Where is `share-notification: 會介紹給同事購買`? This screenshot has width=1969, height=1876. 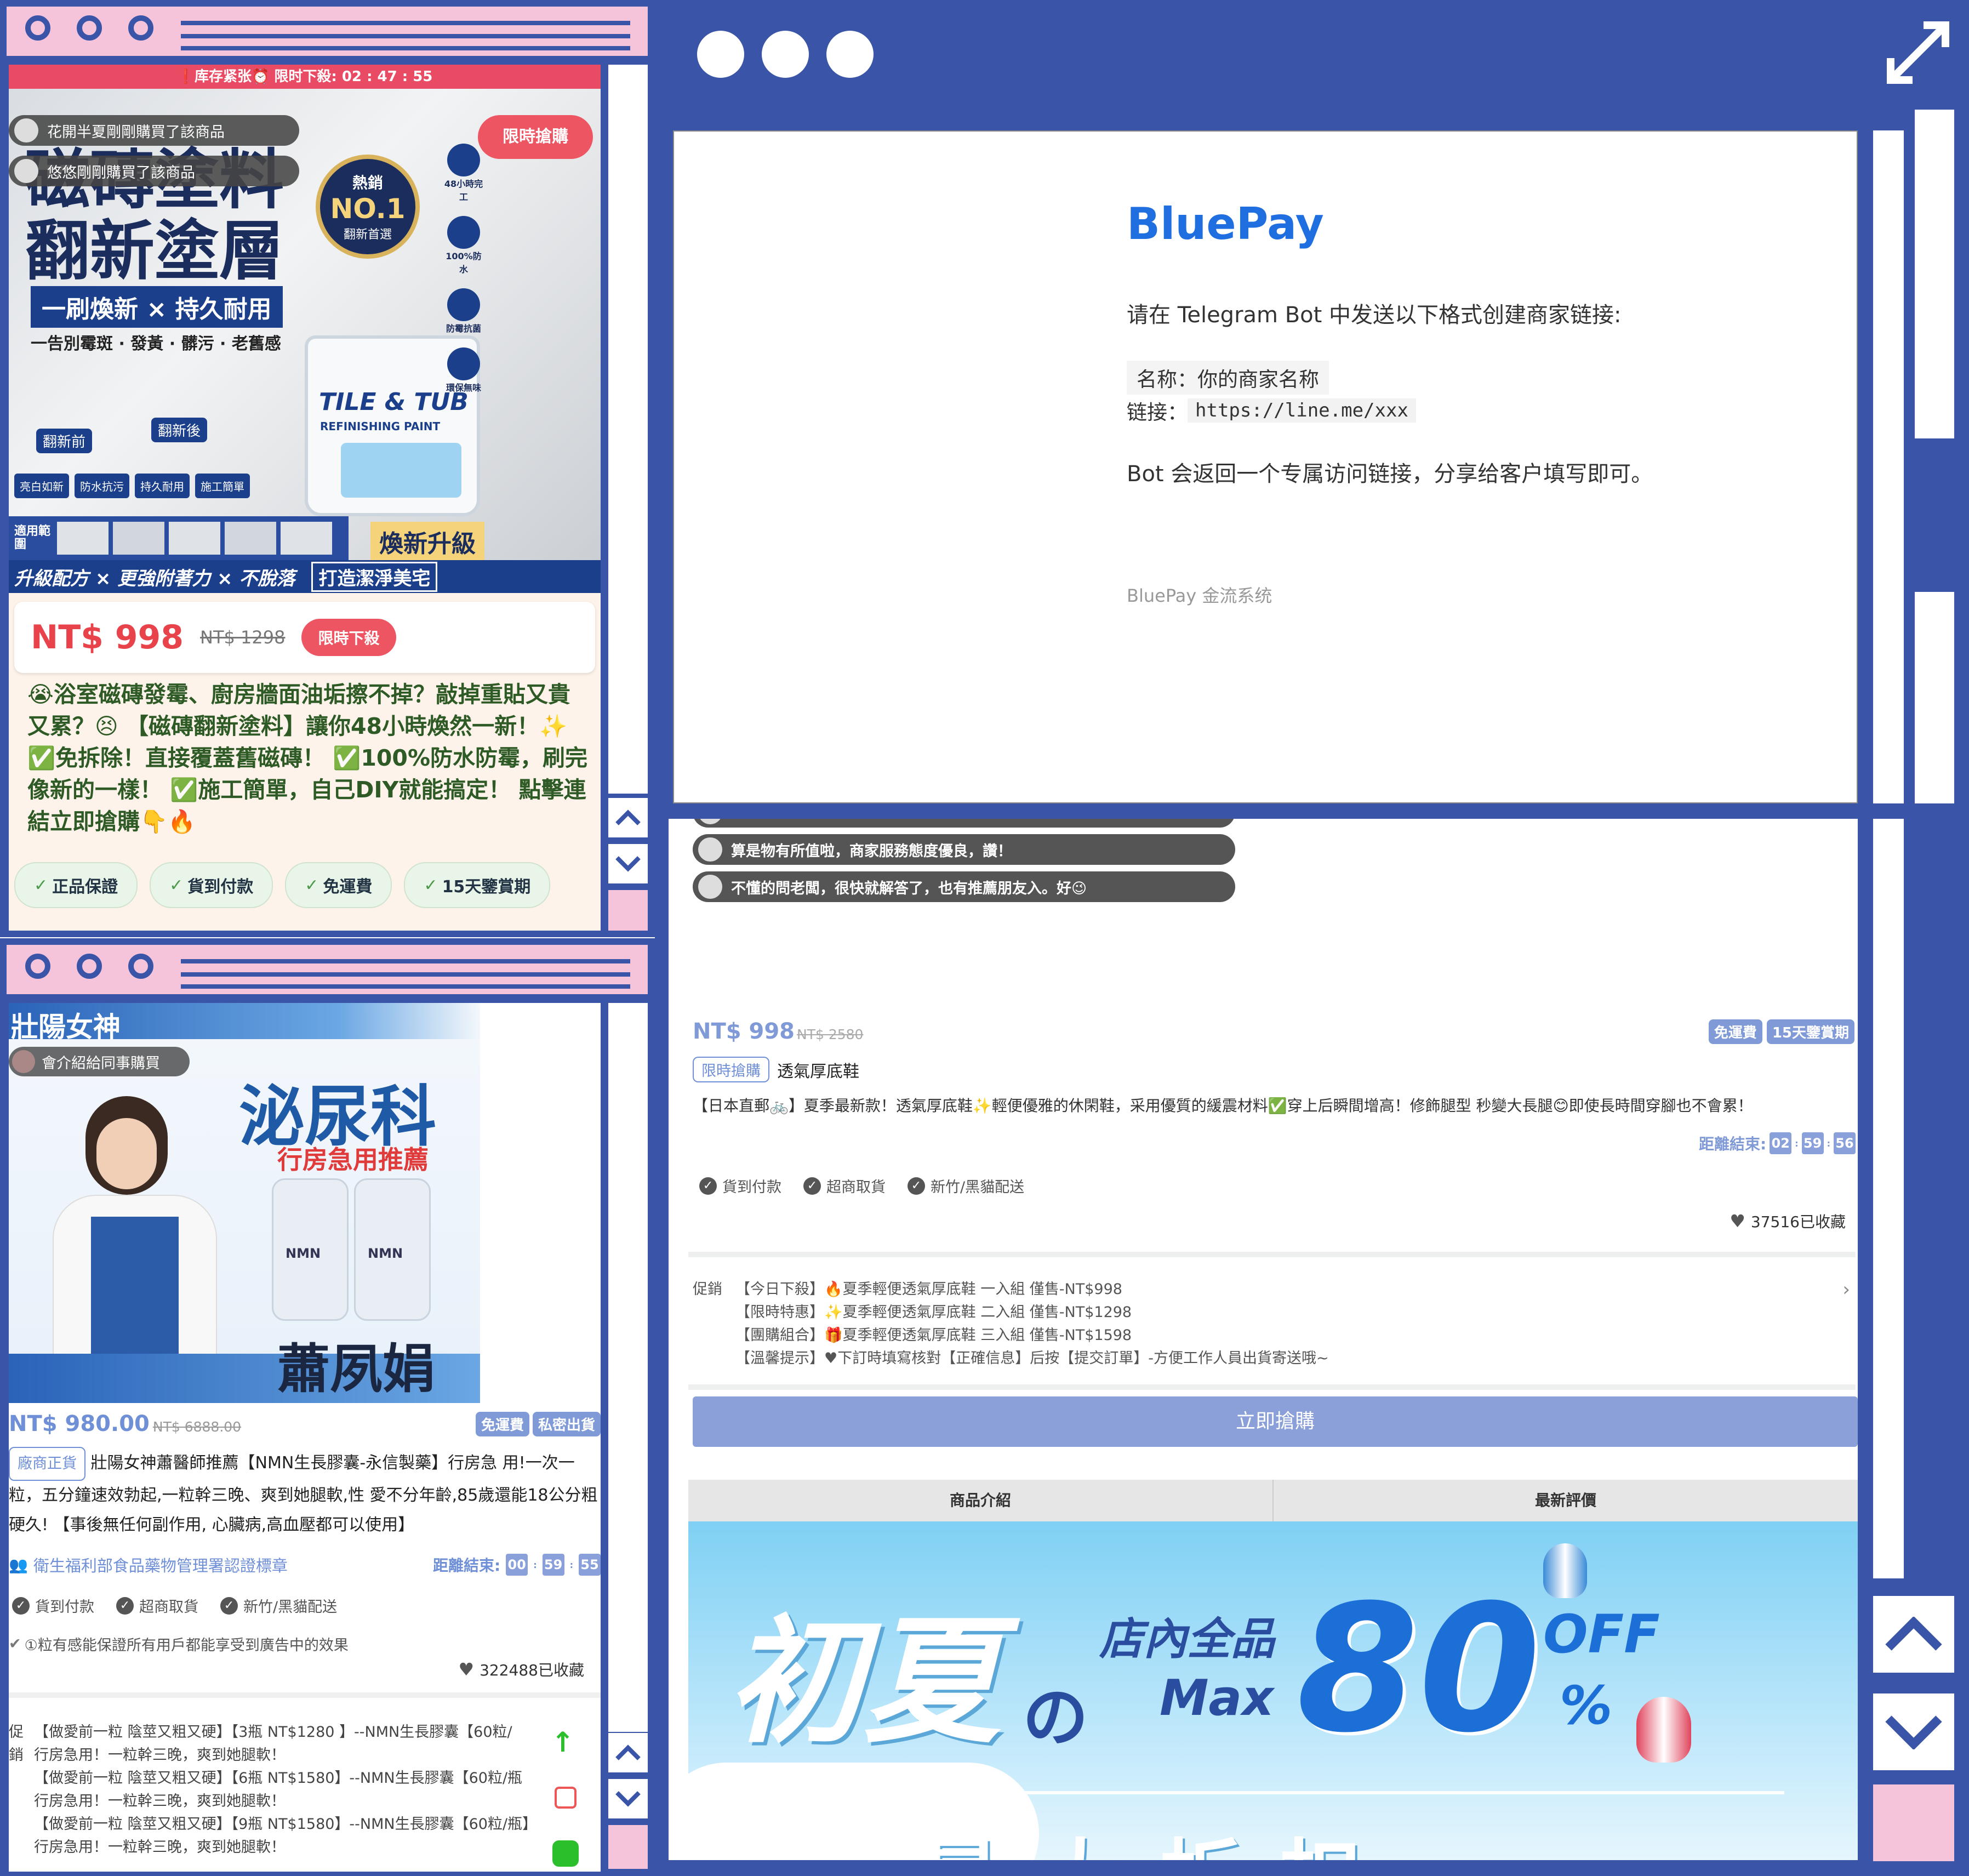 share-notification: 會介紹給同事購買 is located at coordinates (99, 1061).